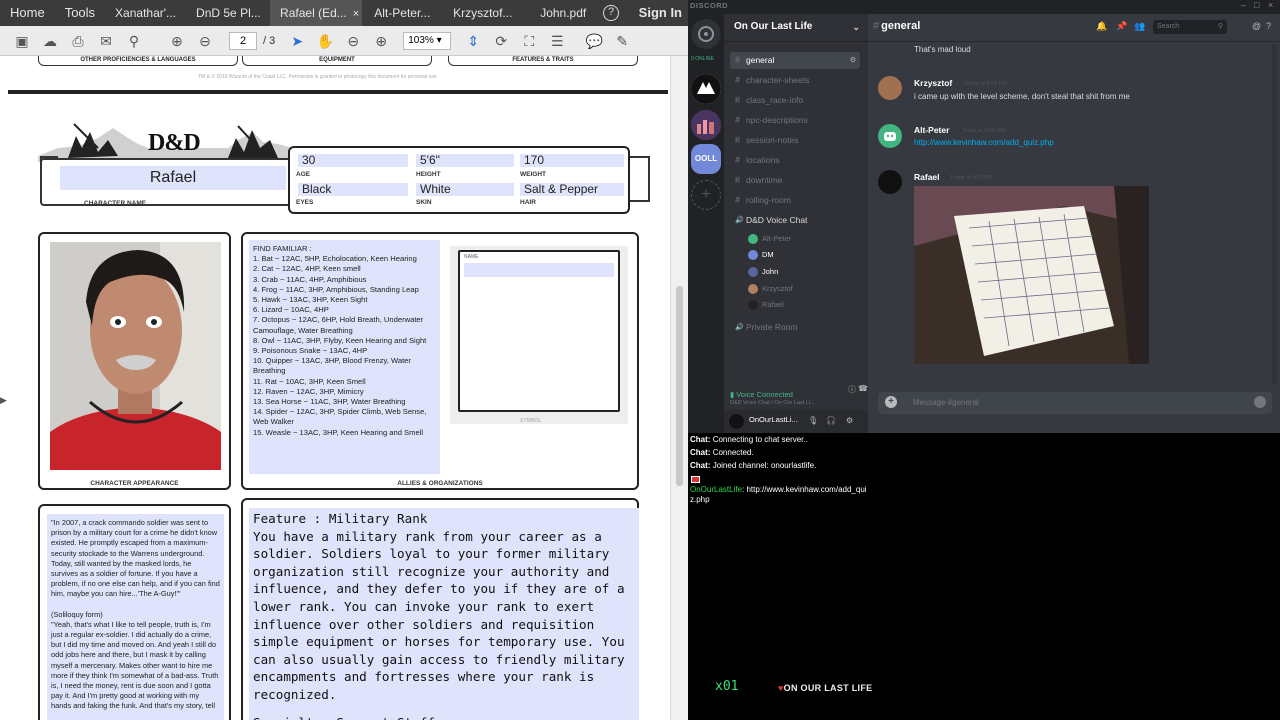 The height and width of the screenshot is (720, 1280). I want to click on tools-tab: Tools, so click(80, 13).